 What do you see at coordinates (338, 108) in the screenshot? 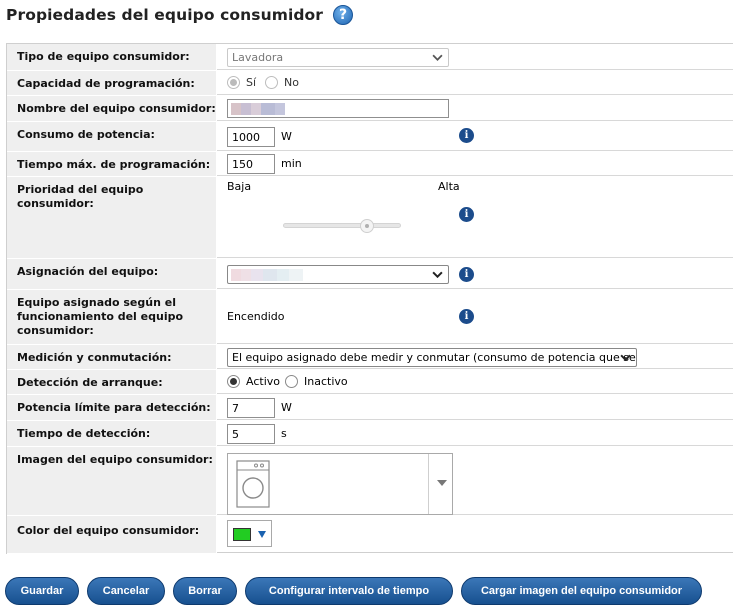
I see `device-name-input` at bounding box center [338, 108].